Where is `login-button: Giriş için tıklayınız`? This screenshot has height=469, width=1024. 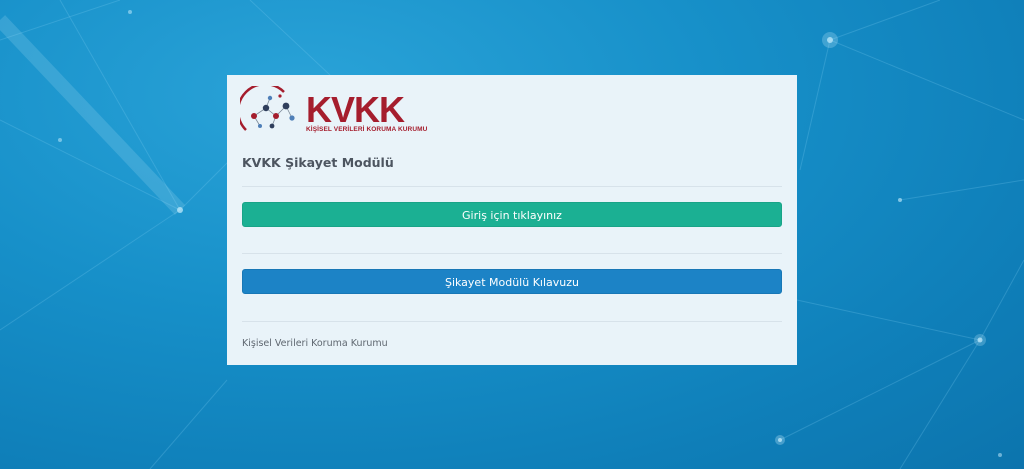
login-button: Giriş için tıklayınız is located at coordinates (512, 214).